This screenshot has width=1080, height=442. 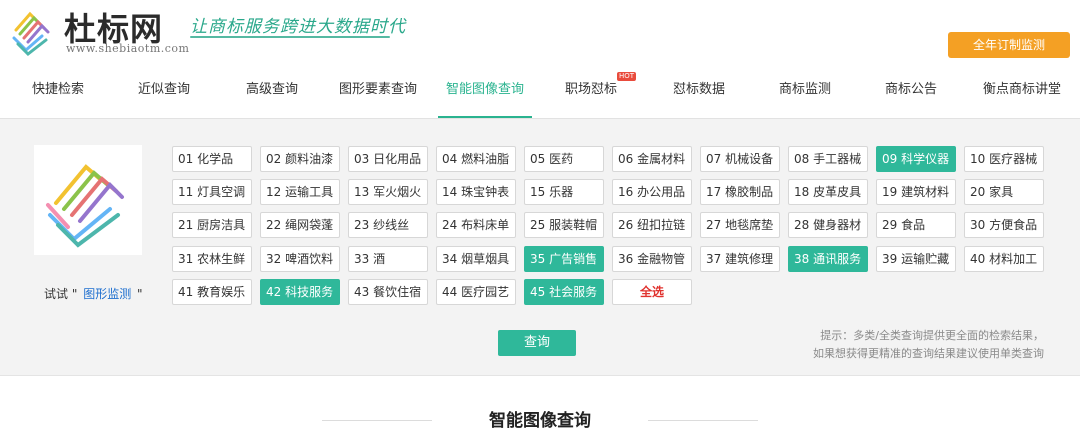 What do you see at coordinates (910, 89) in the screenshot?
I see `nav-item-label: 商标公告` at bounding box center [910, 89].